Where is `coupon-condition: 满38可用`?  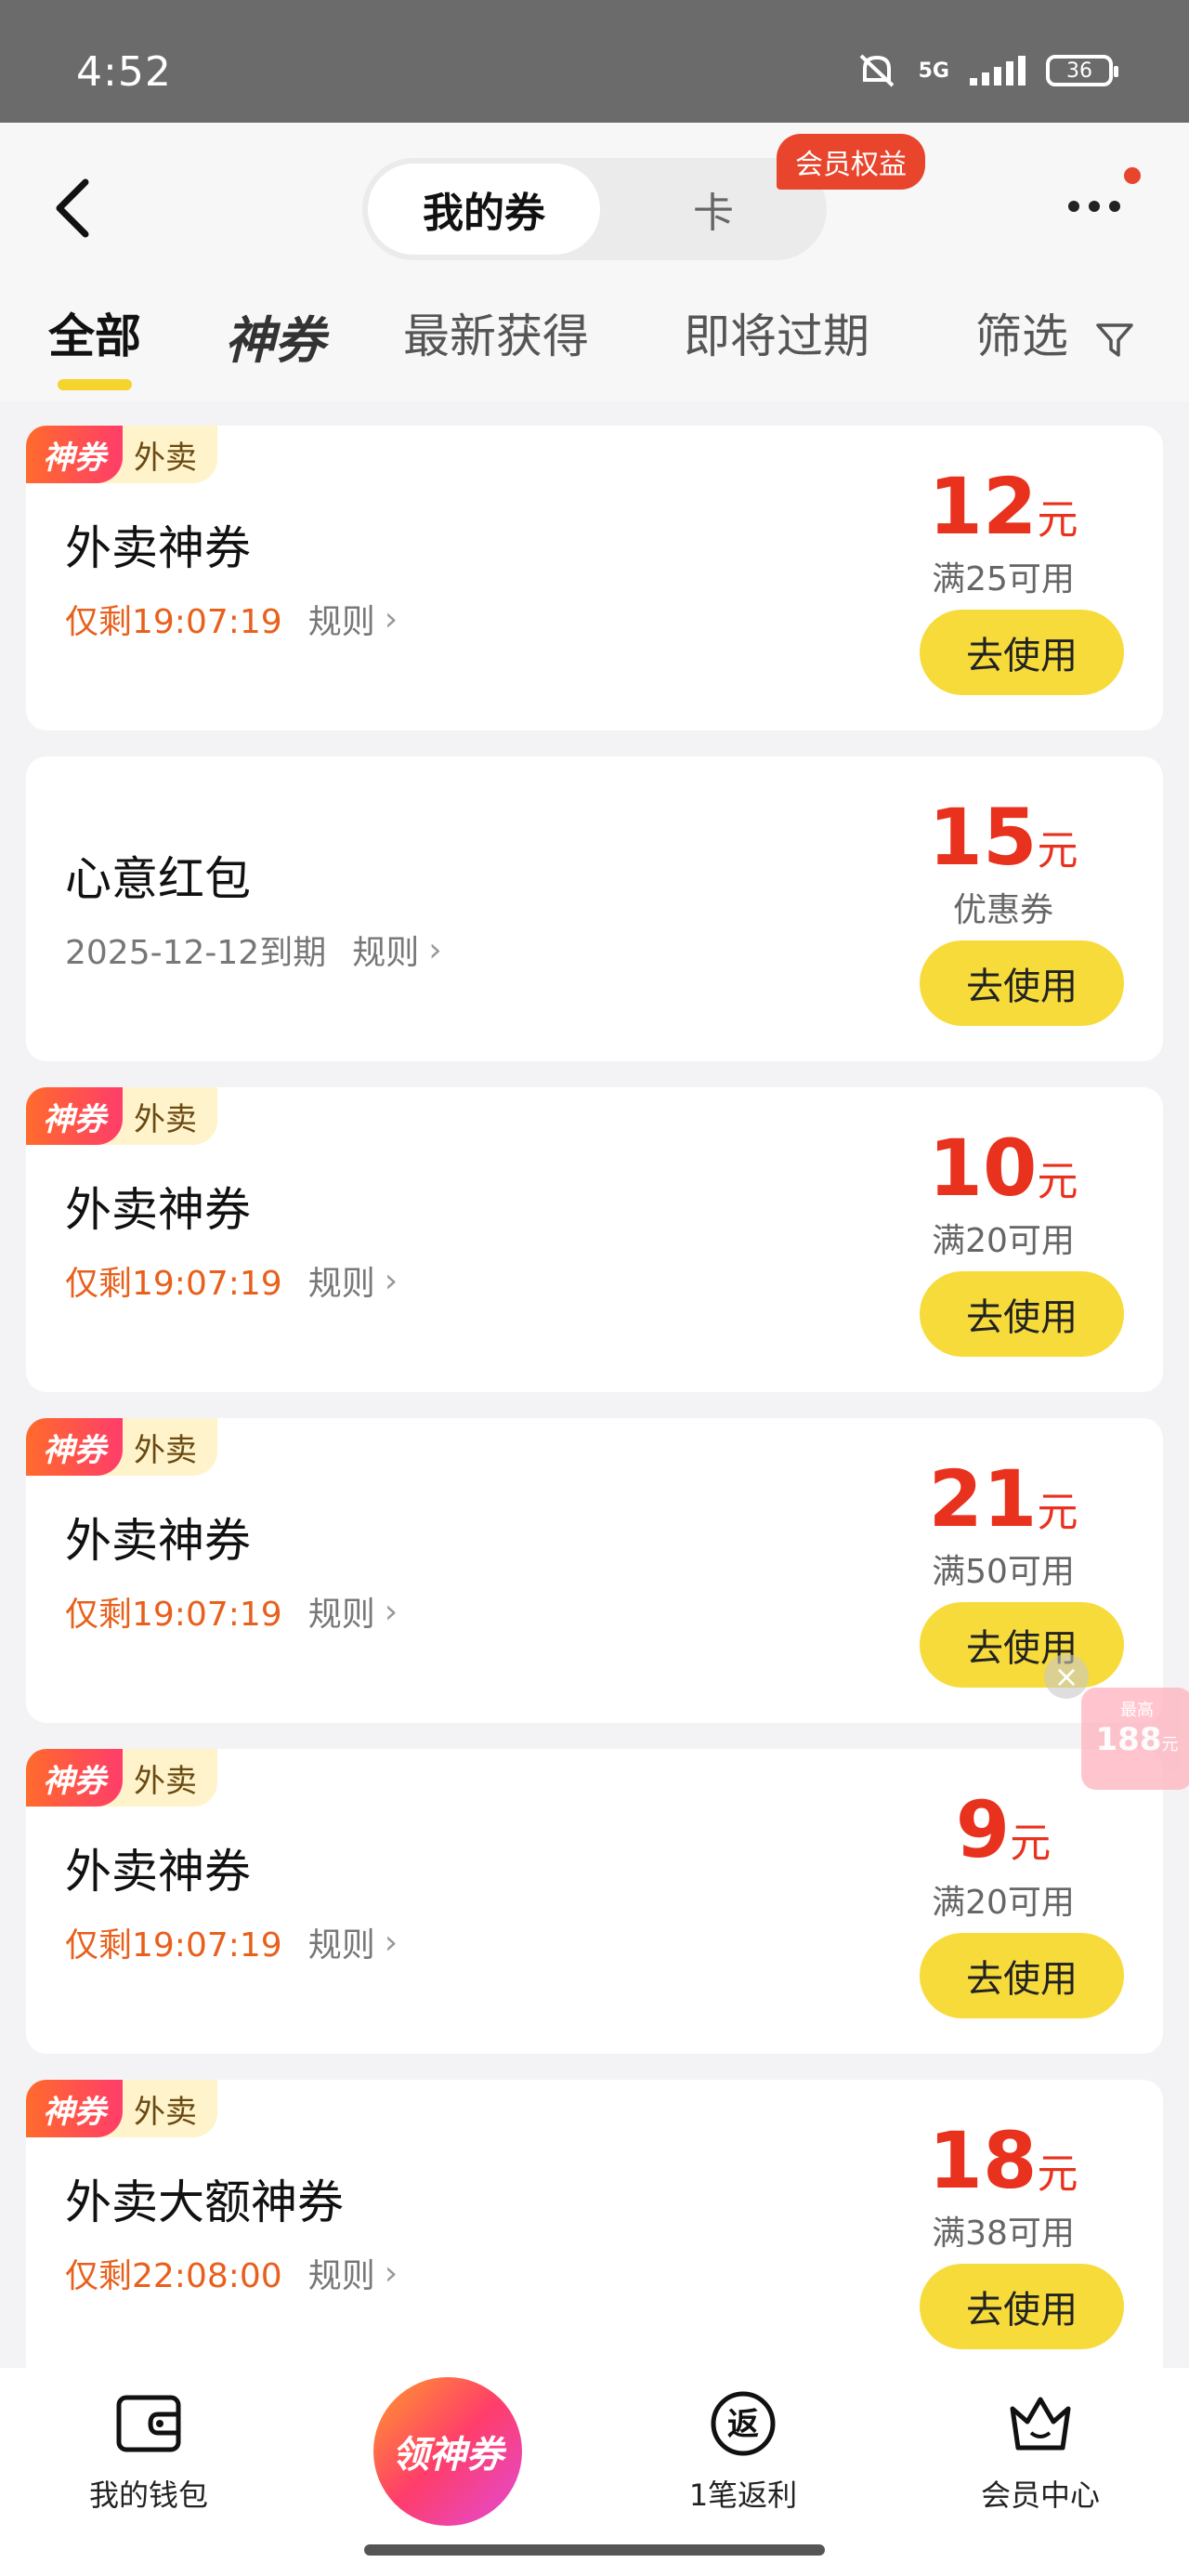 coupon-condition: 满38可用 is located at coordinates (1003, 2234).